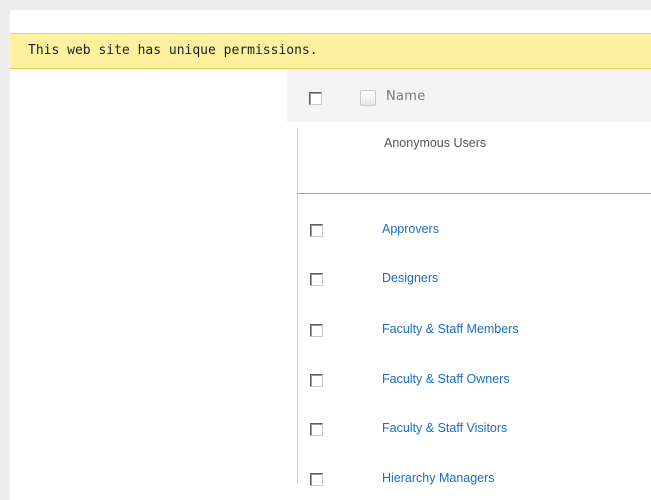 This screenshot has width=651, height=500. I want to click on select-all-checkbox, so click(315, 98).